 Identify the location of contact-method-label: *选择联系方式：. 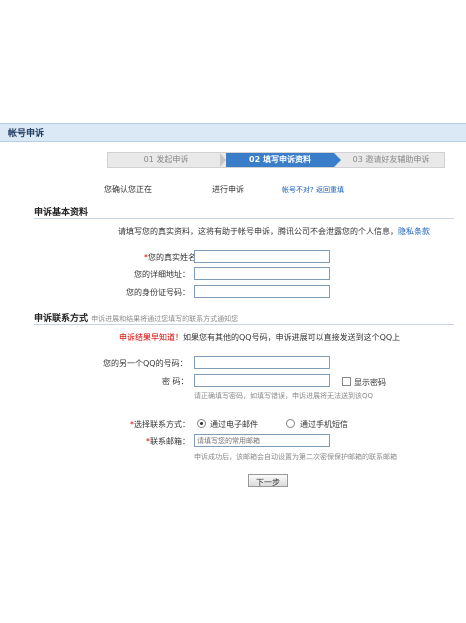
(160, 424).